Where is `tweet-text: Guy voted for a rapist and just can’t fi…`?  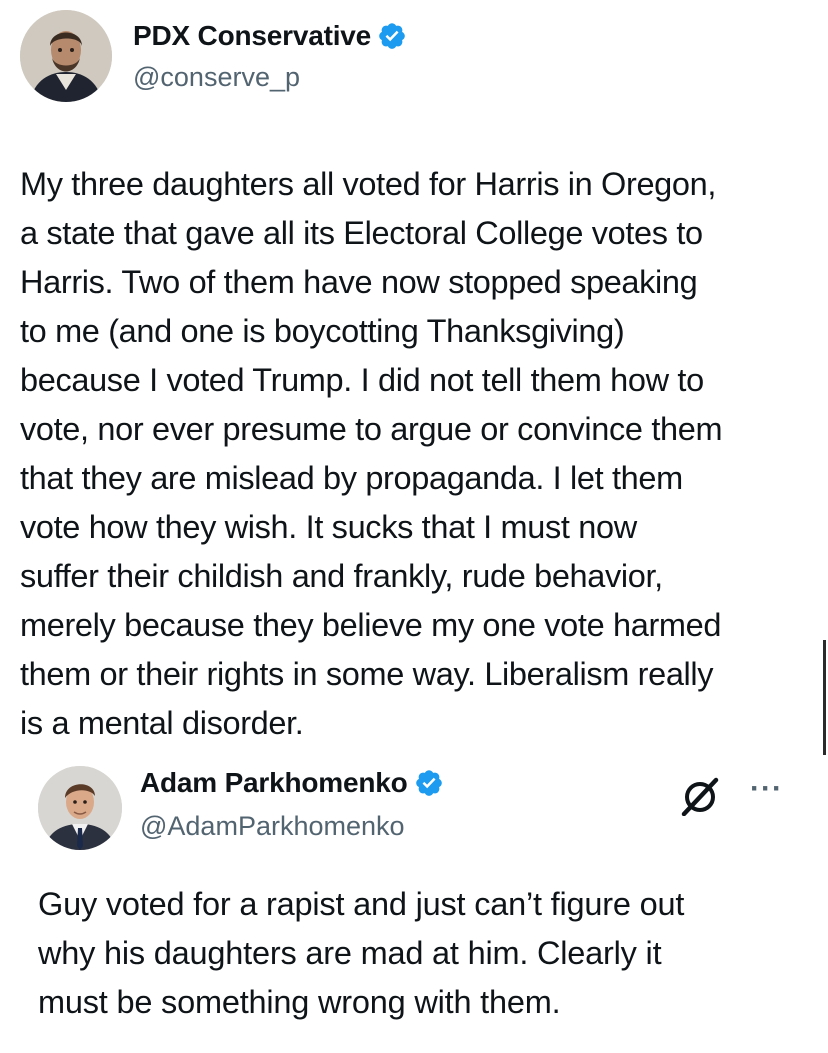 tweet-text: Guy voted for a rapist and just can’t fi… is located at coordinates (361, 953).